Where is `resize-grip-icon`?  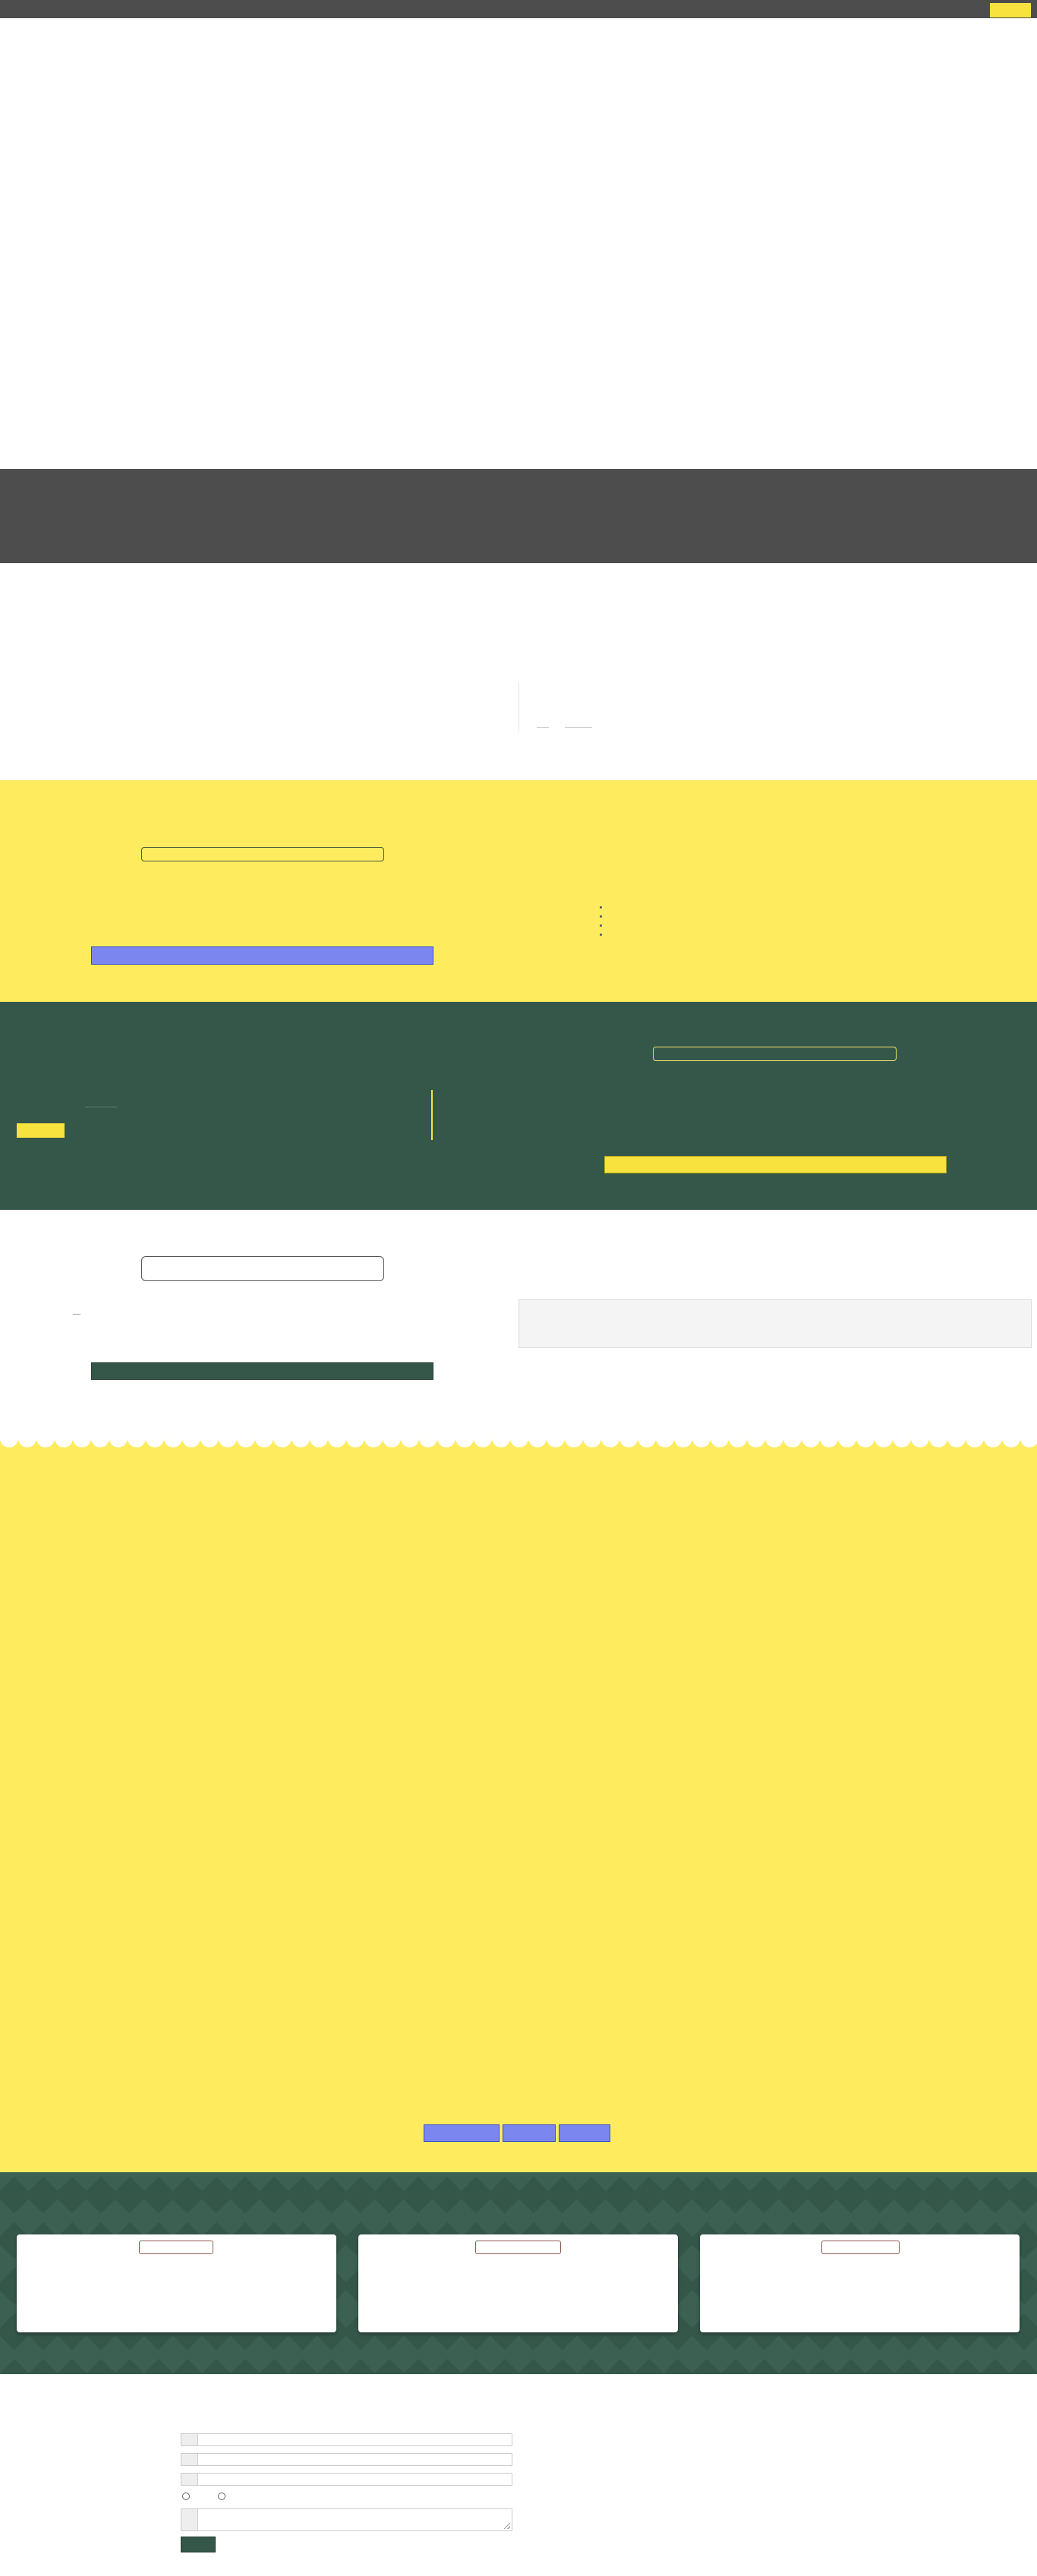
resize-grip-icon is located at coordinates (507, 2526).